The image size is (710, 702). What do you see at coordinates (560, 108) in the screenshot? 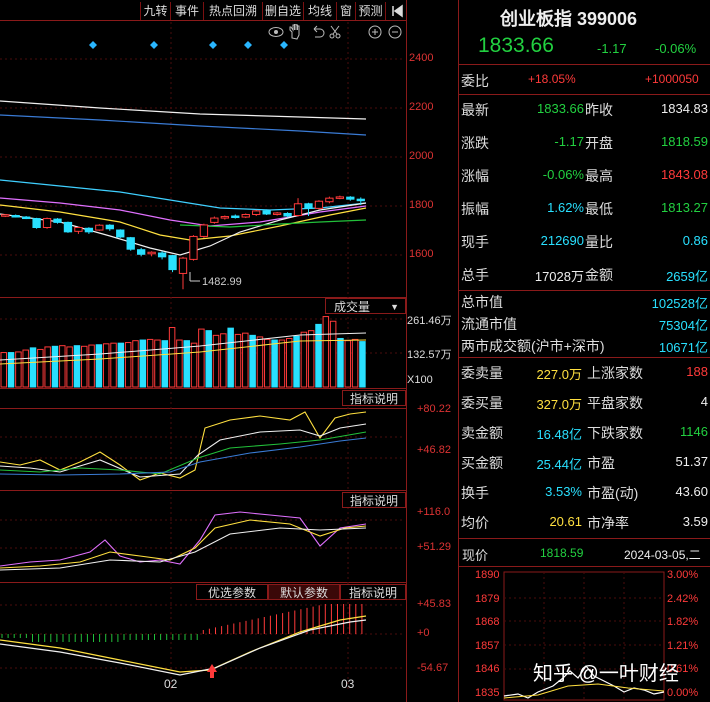
I see `quote-value: 1833.66` at bounding box center [560, 108].